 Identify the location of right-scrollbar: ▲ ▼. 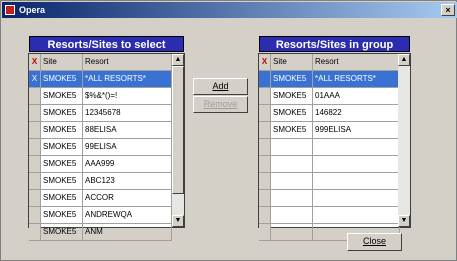
(404, 140).